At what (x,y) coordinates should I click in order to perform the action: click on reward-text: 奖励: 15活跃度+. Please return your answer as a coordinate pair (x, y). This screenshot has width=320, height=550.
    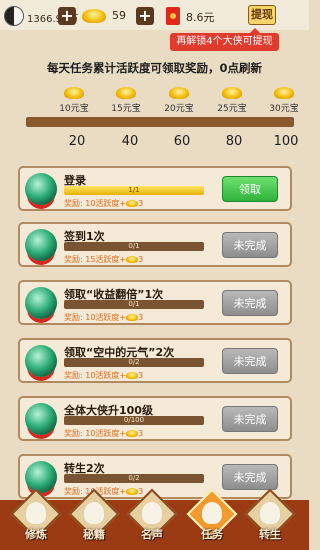
    Looking at the image, I should click on (95, 259).